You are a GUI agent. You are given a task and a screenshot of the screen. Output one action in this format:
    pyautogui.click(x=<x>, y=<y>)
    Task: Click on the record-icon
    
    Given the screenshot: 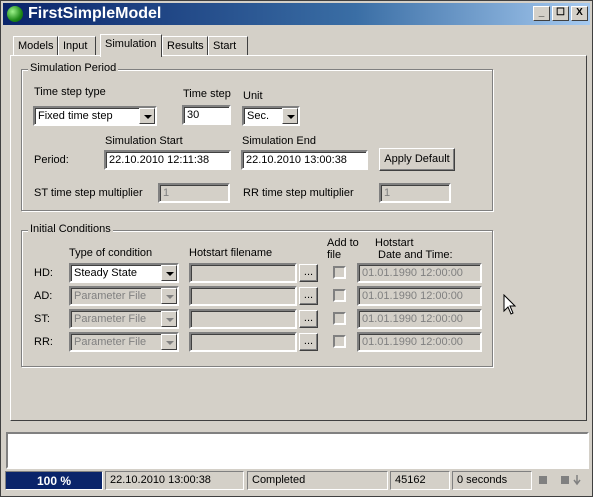 What is the action you would take?
    pyautogui.click(x=565, y=480)
    